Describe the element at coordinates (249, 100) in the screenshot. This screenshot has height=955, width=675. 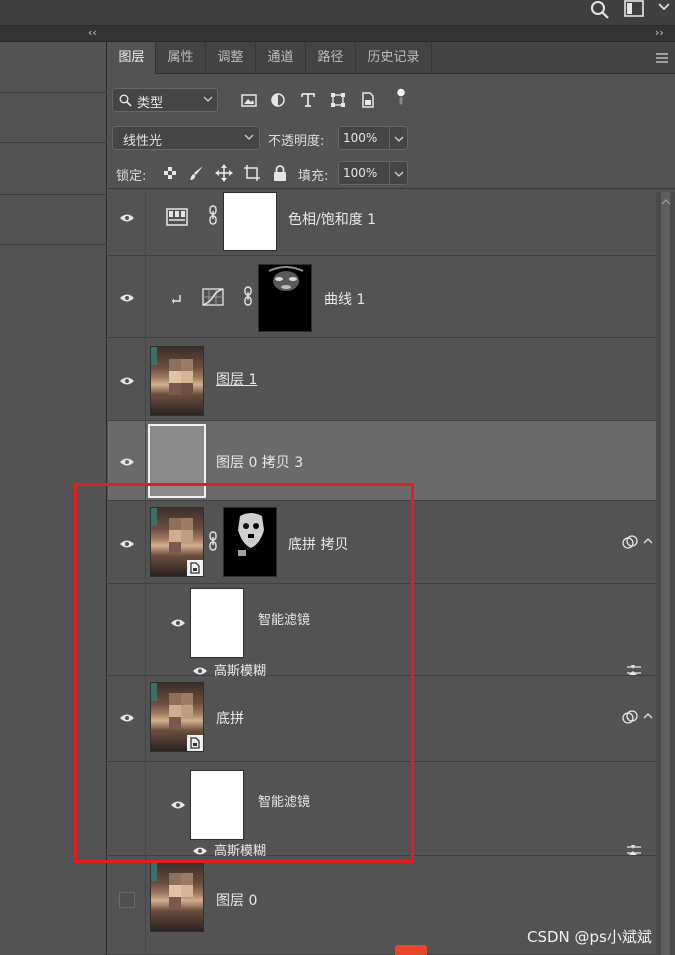
I see `image-filter-icon` at that location.